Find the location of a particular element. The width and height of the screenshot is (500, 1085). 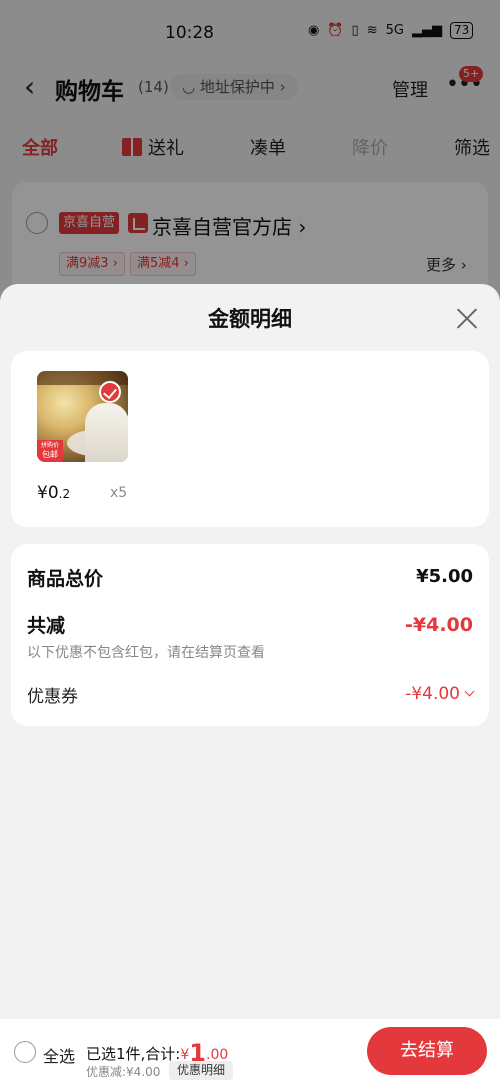

checkout-button: 去结算 is located at coordinates (427, 1051).